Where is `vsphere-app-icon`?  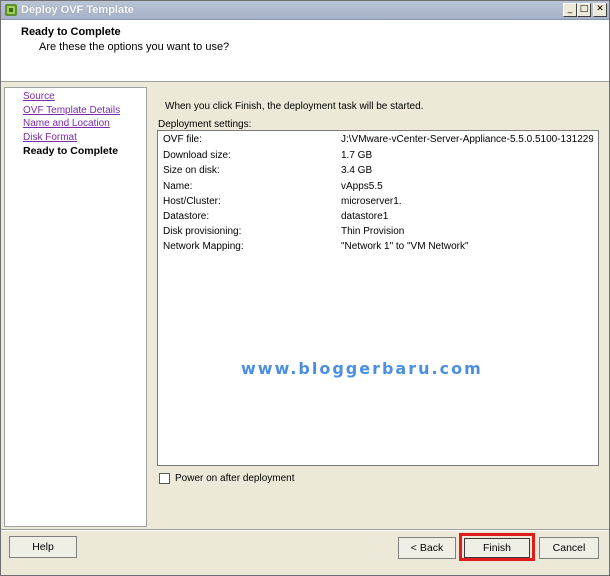
vsphere-app-icon is located at coordinates (11, 10).